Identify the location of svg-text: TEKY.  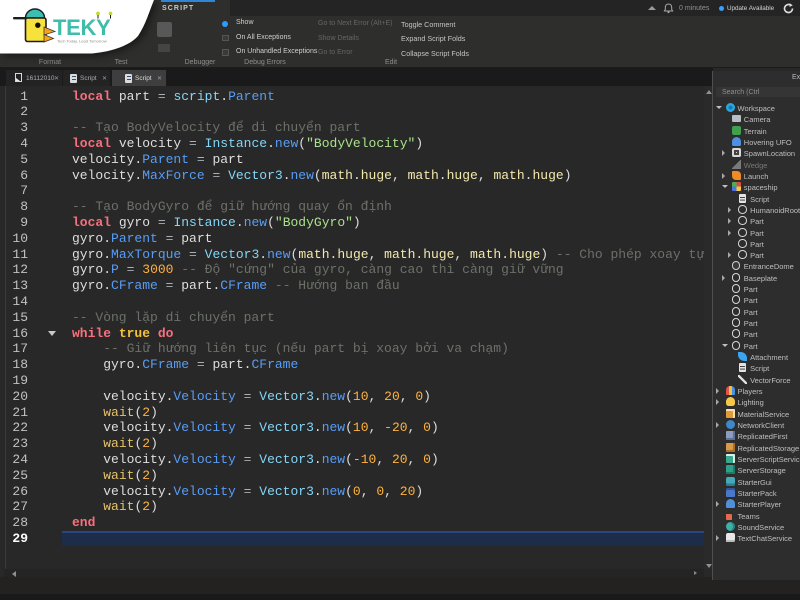
(82, 27).